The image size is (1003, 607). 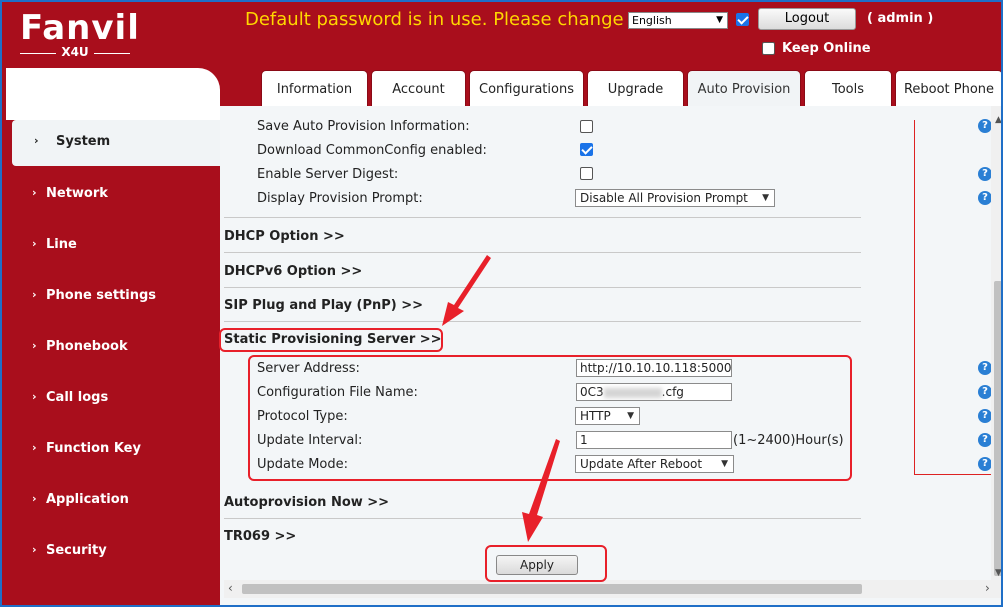 I want to click on language-select: English ▼, so click(x=678, y=20).